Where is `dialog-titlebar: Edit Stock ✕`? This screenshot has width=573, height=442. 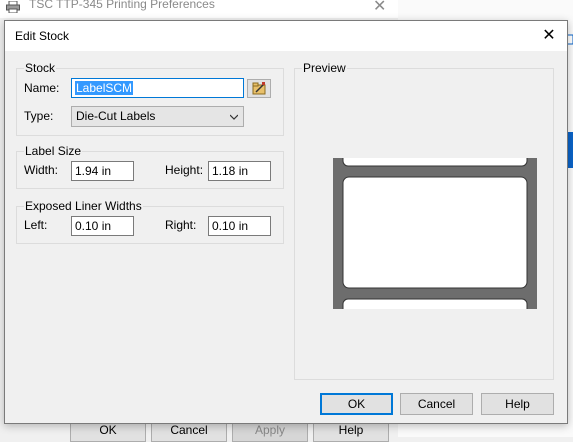 dialog-titlebar: Edit Stock ✕ is located at coordinates (286, 36).